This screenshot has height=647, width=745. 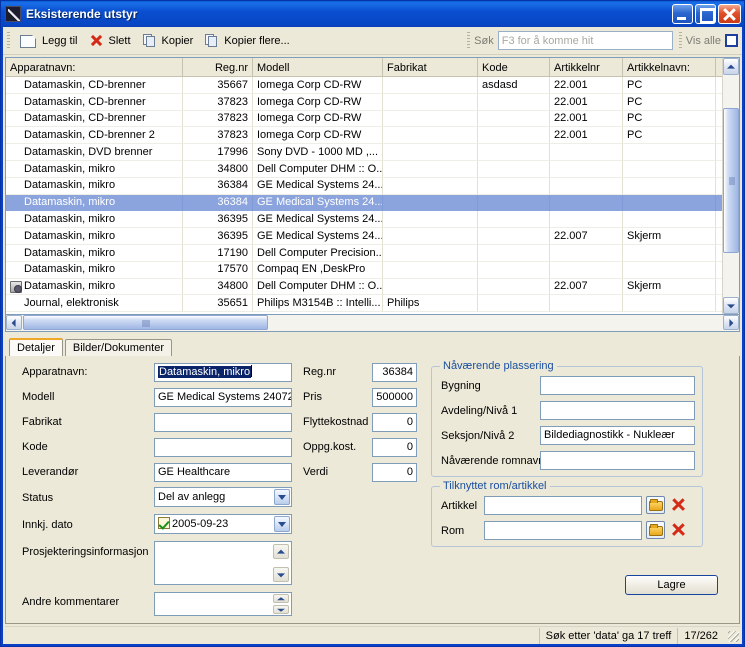 What do you see at coordinates (729, 14) in the screenshot?
I see `close-button` at bounding box center [729, 14].